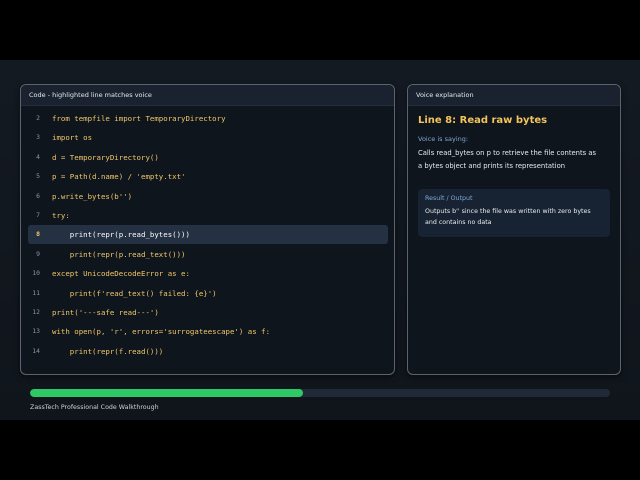  What do you see at coordinates (38, 118) in the screenshot?
I see `line-number: 2` at bounding box center [38, 118].